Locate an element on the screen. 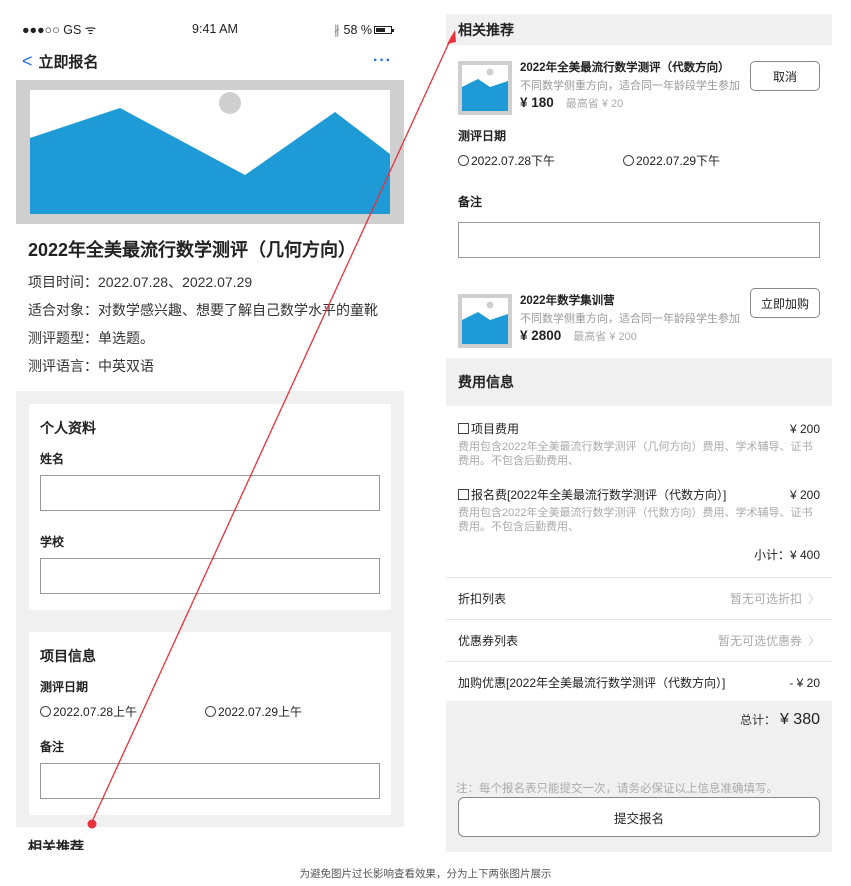 Image resolution: width=851 pixels, height=886 pixels. product-name: 2022年全美最流行数学测评（代数方向） is located at coordinates (625, 68).